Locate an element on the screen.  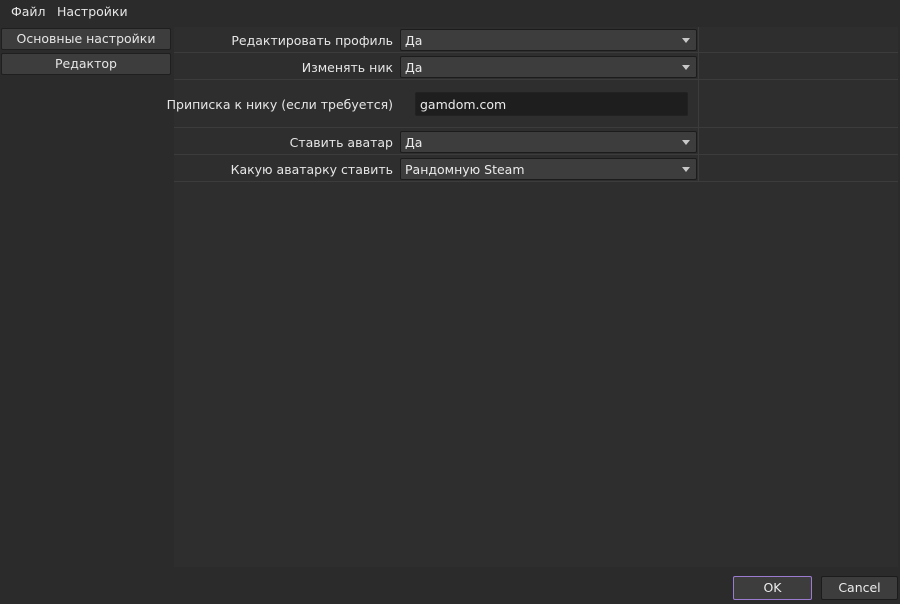
setting-row-edit-profile: Редактировать профиль Да is located at coordinates (536, 40).